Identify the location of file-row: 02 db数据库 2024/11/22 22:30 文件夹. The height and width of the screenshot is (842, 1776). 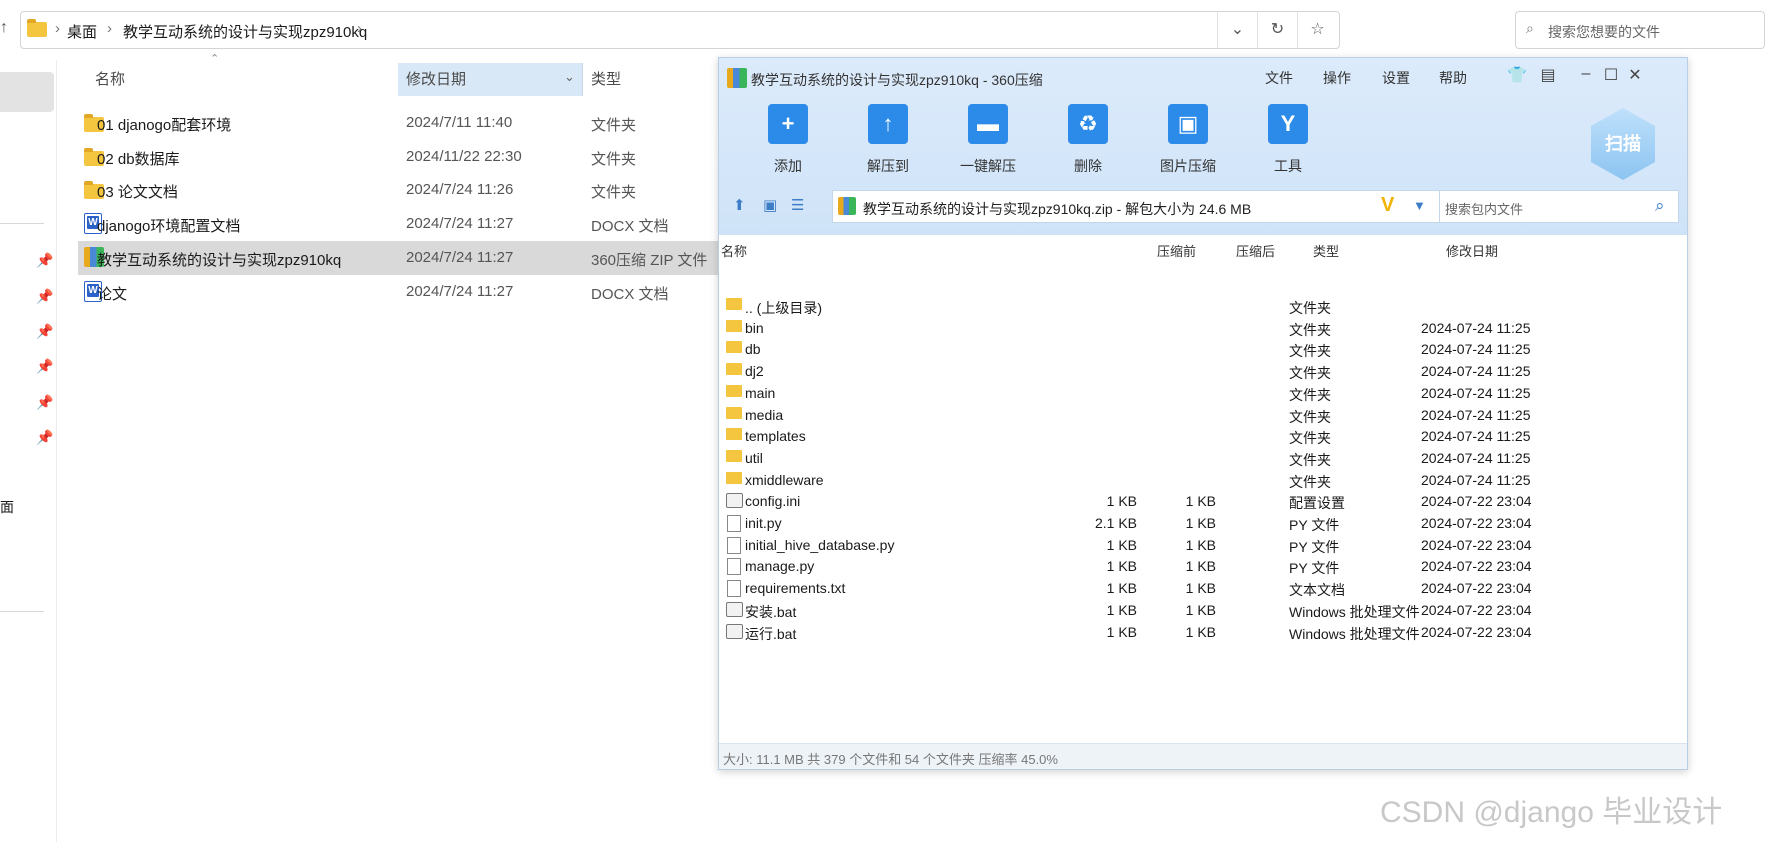
(412, 157).